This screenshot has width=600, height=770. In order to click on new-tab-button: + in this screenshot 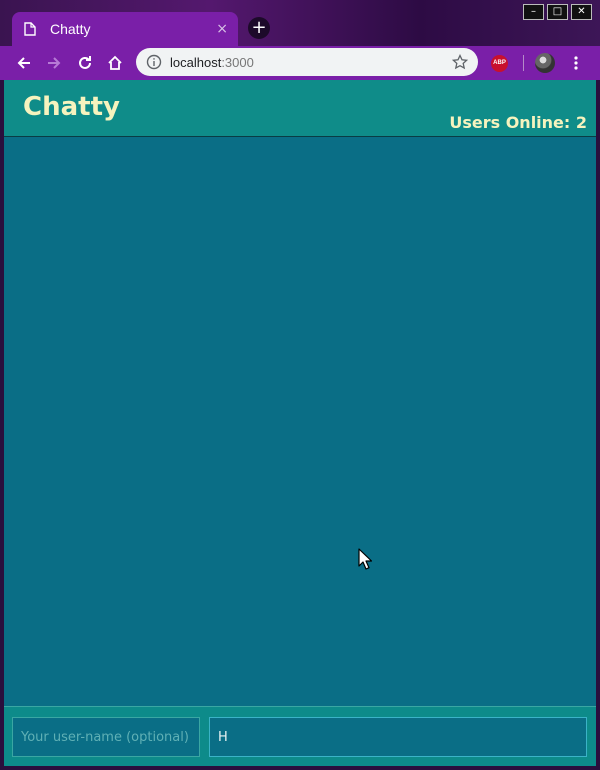, I will do `click(259, 28)`.